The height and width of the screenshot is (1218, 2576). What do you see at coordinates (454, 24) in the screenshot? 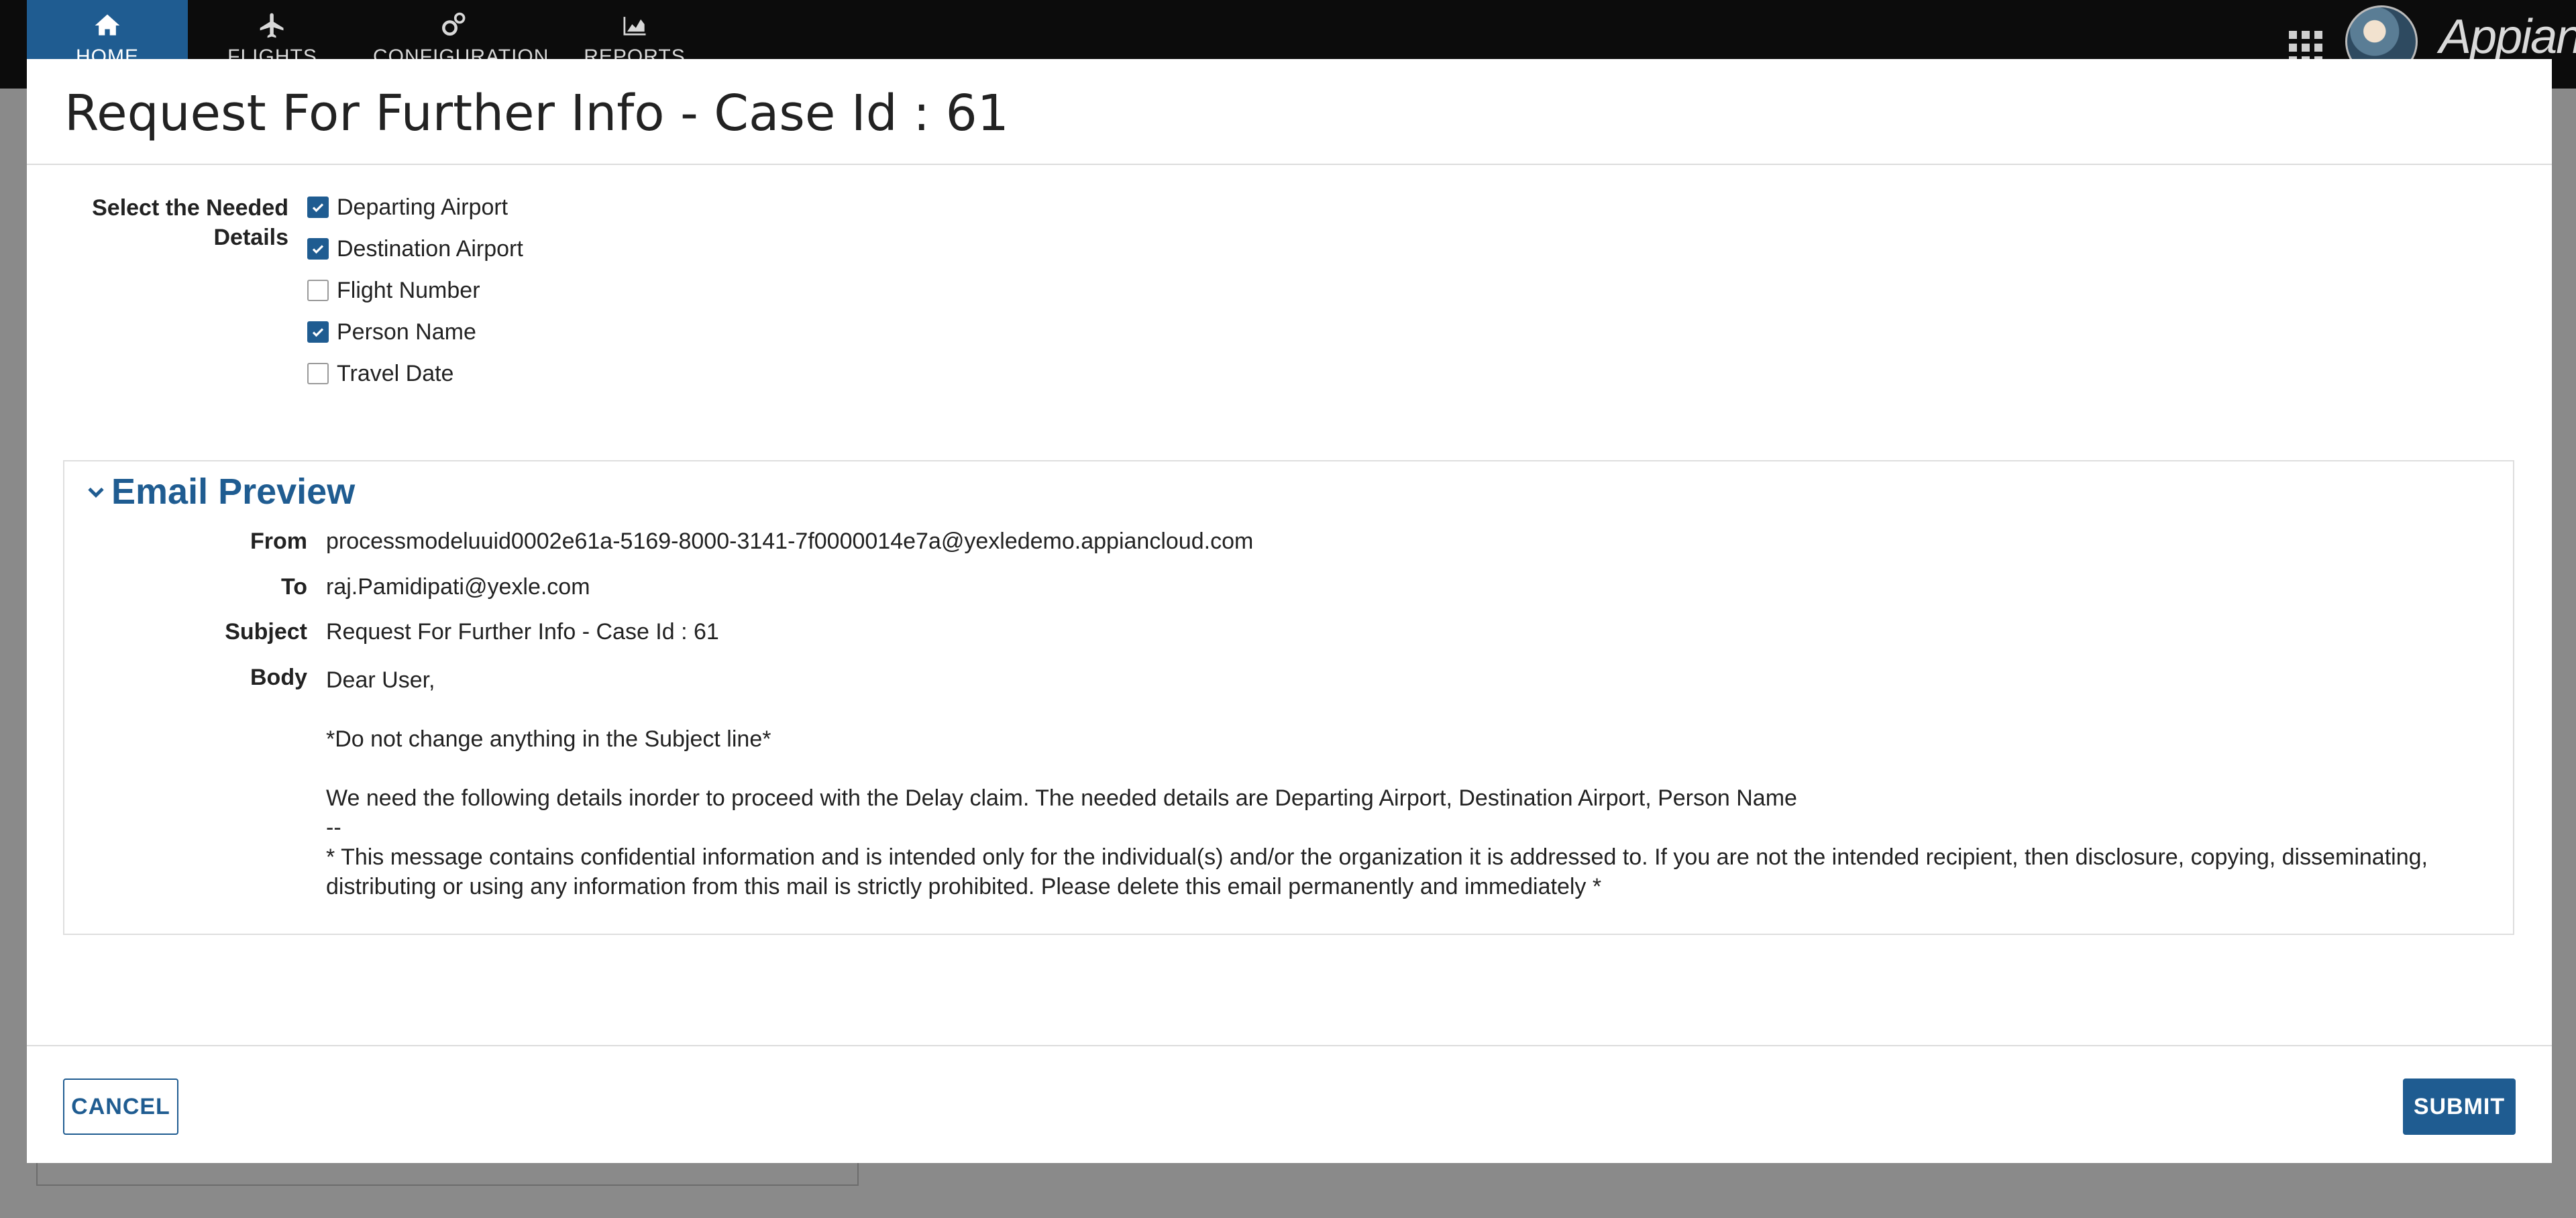
I see `gears-icon` at bounding box center [454, 24].